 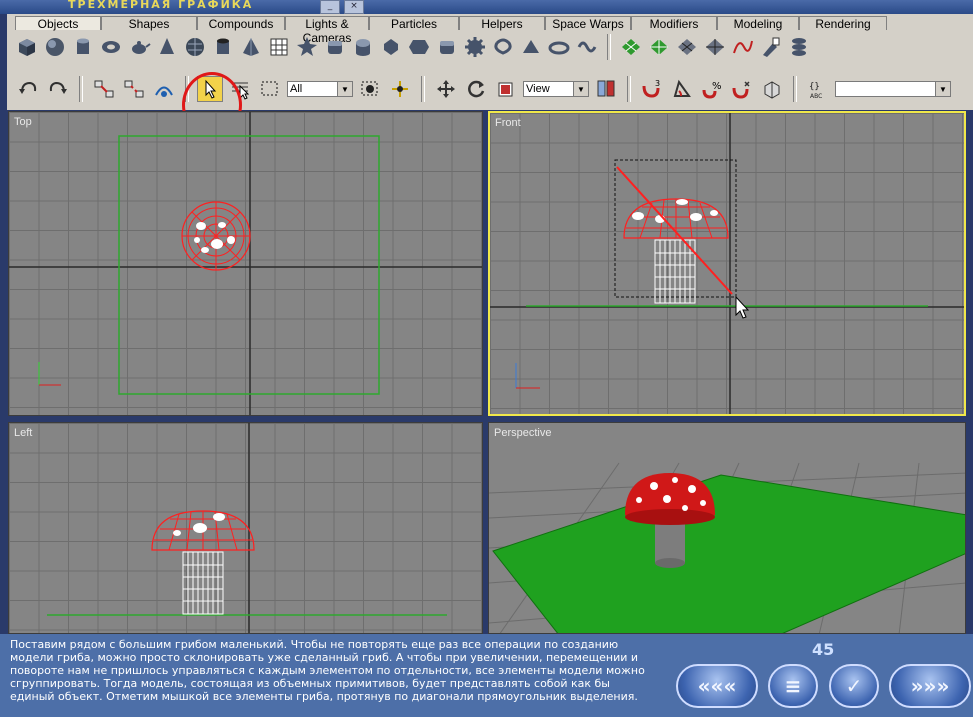 I want to click on sphere-icon, so click(x=55, y=47).